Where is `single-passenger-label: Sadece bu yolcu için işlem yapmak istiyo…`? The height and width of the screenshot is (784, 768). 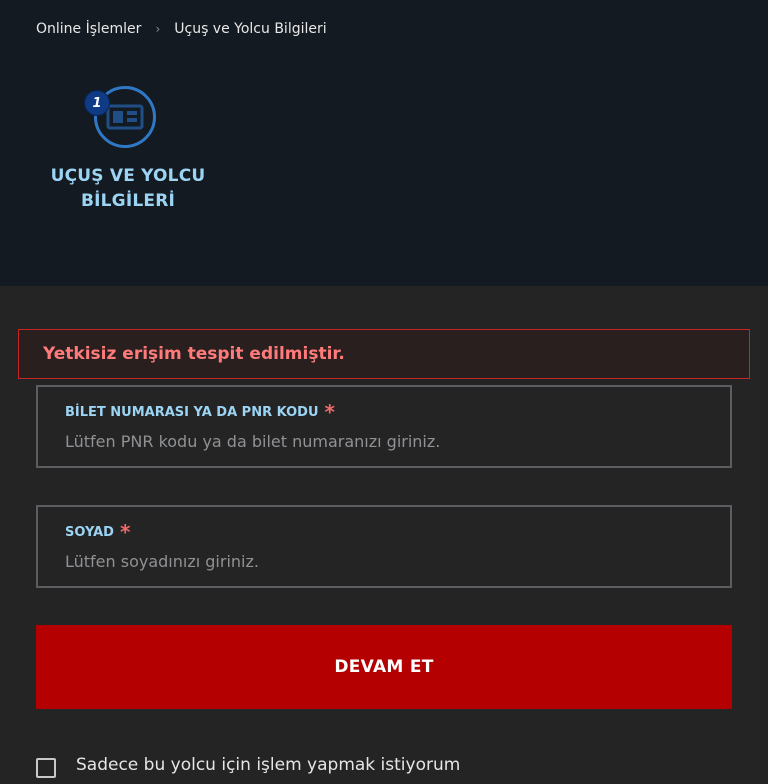
single-passenger-label: Sadece bu yolcu için işlem yapmak istiyo… is located at coordinates (268, 765).